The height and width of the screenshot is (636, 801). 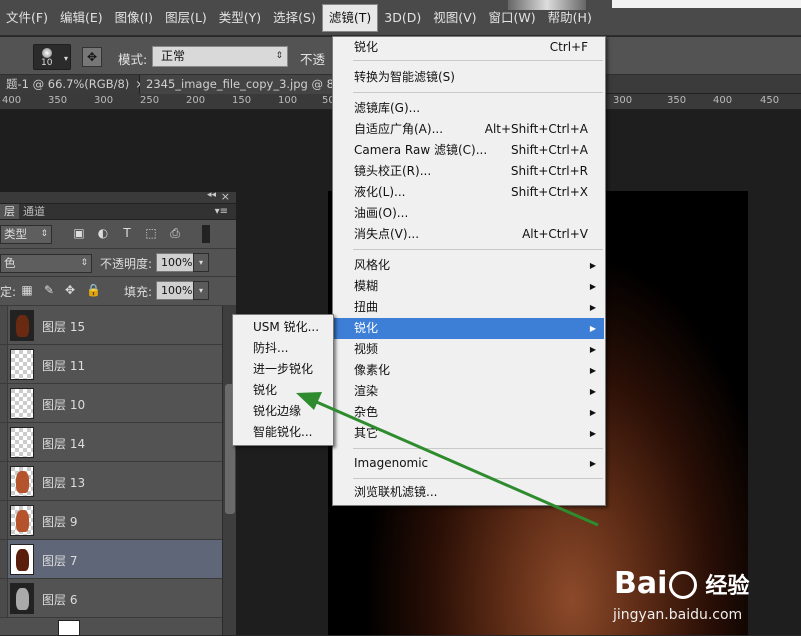 What do you see at coordinates (402, 18) in the screenshot?
I see `menu-3d: 3D(D)` at bounding box center [402, 18].